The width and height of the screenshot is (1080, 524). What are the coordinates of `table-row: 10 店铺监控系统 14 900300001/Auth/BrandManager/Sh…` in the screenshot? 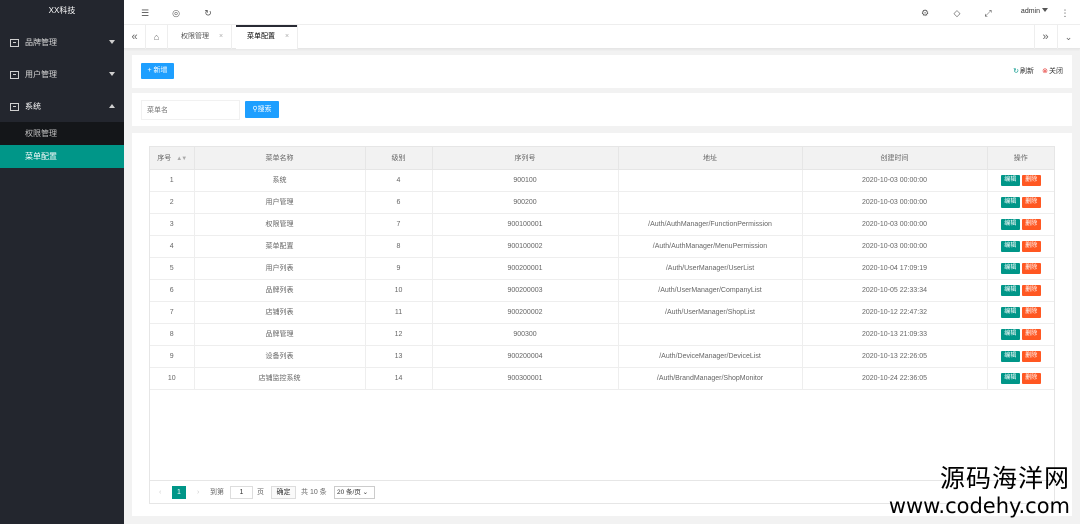 It's located at (602, 378).